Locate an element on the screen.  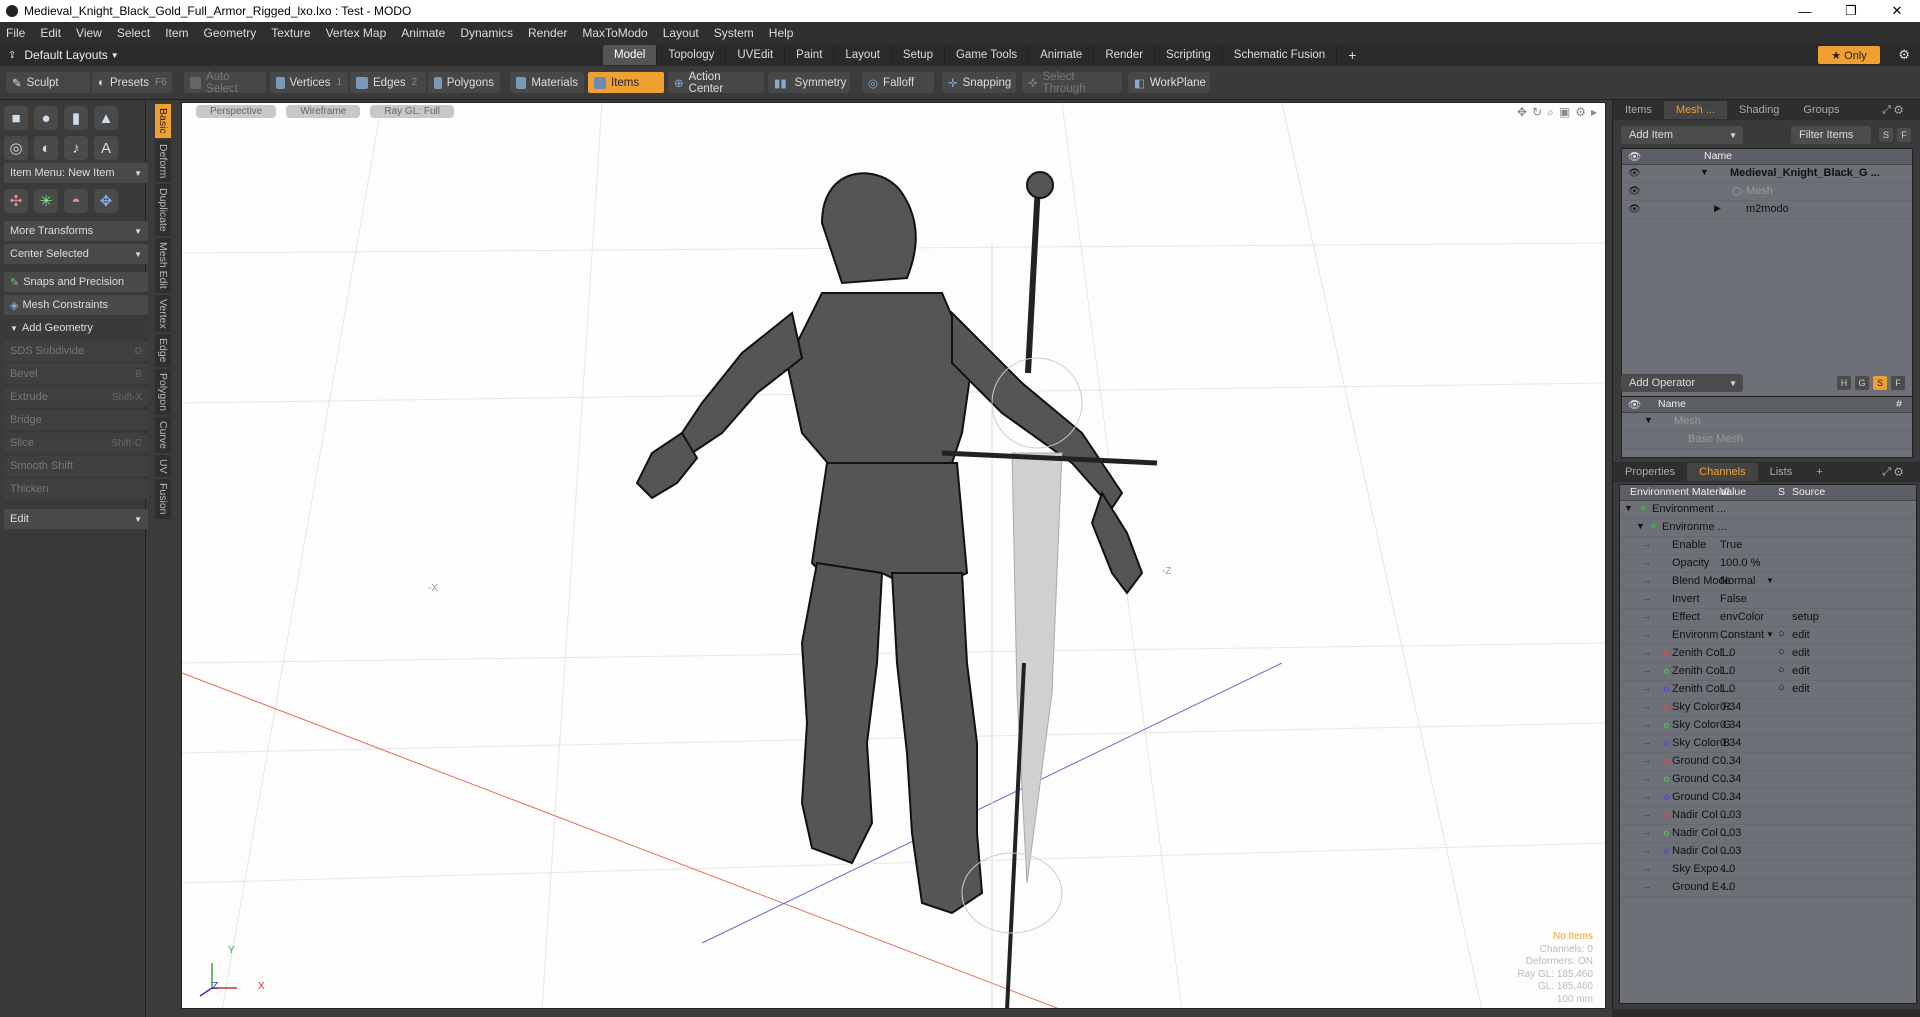
visibility-eye-icon: 👁 is located at coordinates (1634, 173).